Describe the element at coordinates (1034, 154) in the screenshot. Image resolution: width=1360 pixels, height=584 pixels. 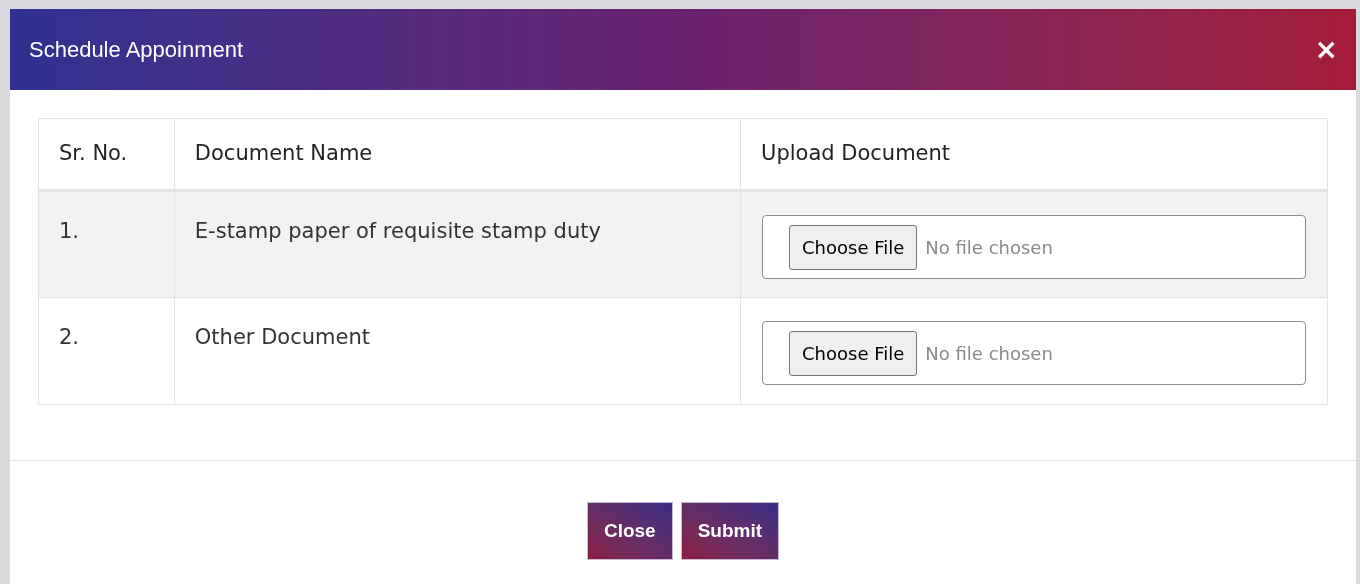
I see `column-header: Upload Document` at that location.